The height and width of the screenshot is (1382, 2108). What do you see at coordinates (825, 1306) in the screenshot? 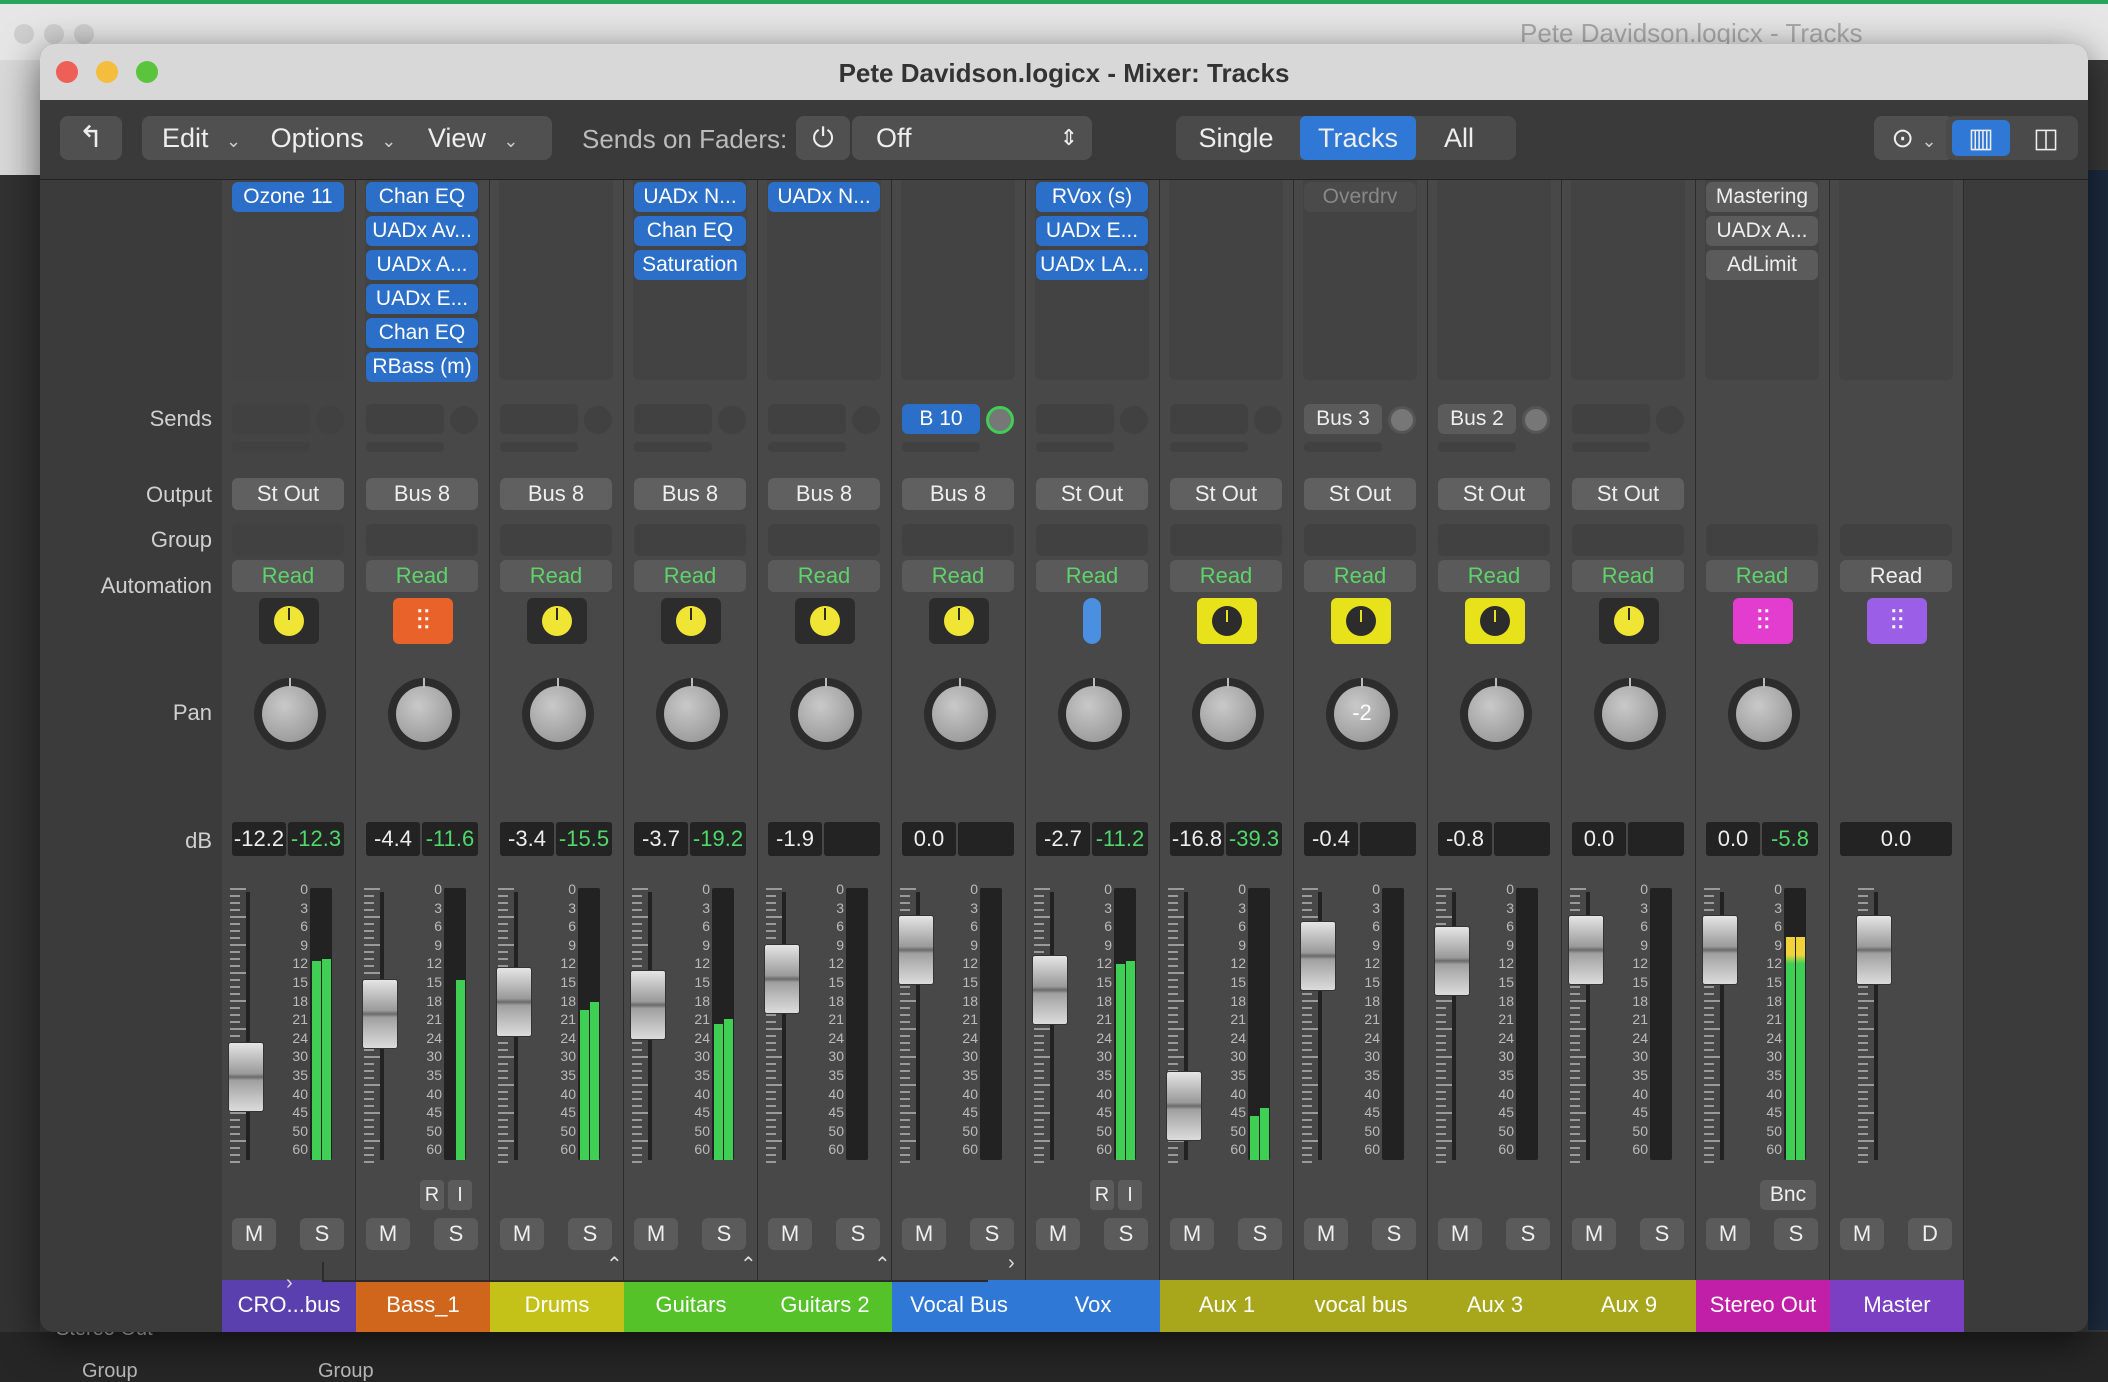
I see `track-name: Guitars 2` at bounding box center [825, 1306].